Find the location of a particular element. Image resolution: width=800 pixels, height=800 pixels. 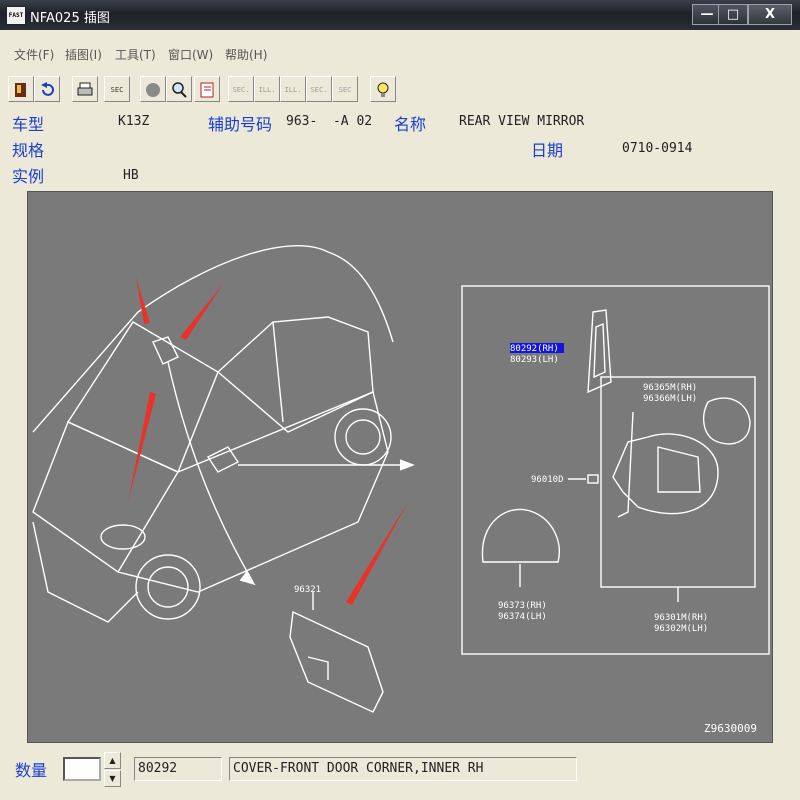

model-value: K13Z is located at coordinates (134, 121).